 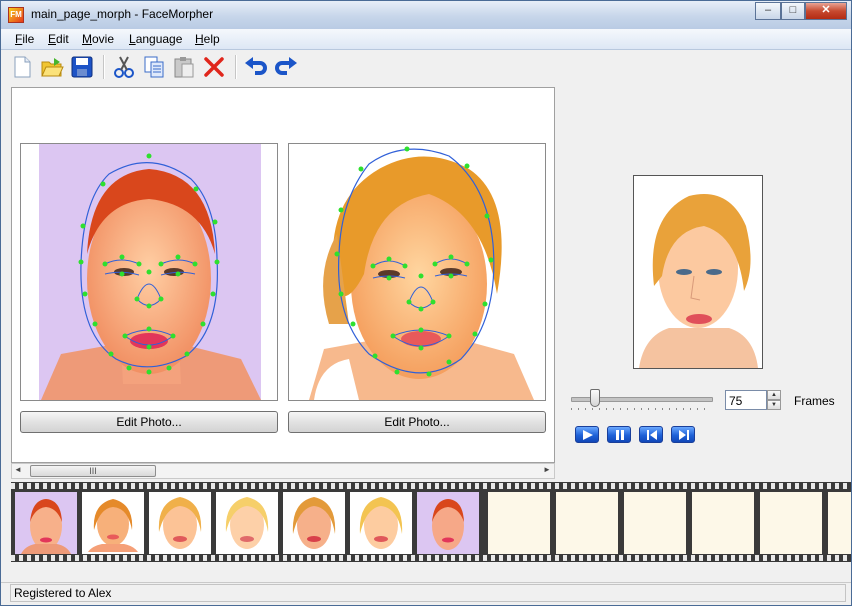 What do you see at coordinates (774, 395) in the screenshot?
I see `frames-spin-up-icon: ▲` at bounding box center [774, 395].